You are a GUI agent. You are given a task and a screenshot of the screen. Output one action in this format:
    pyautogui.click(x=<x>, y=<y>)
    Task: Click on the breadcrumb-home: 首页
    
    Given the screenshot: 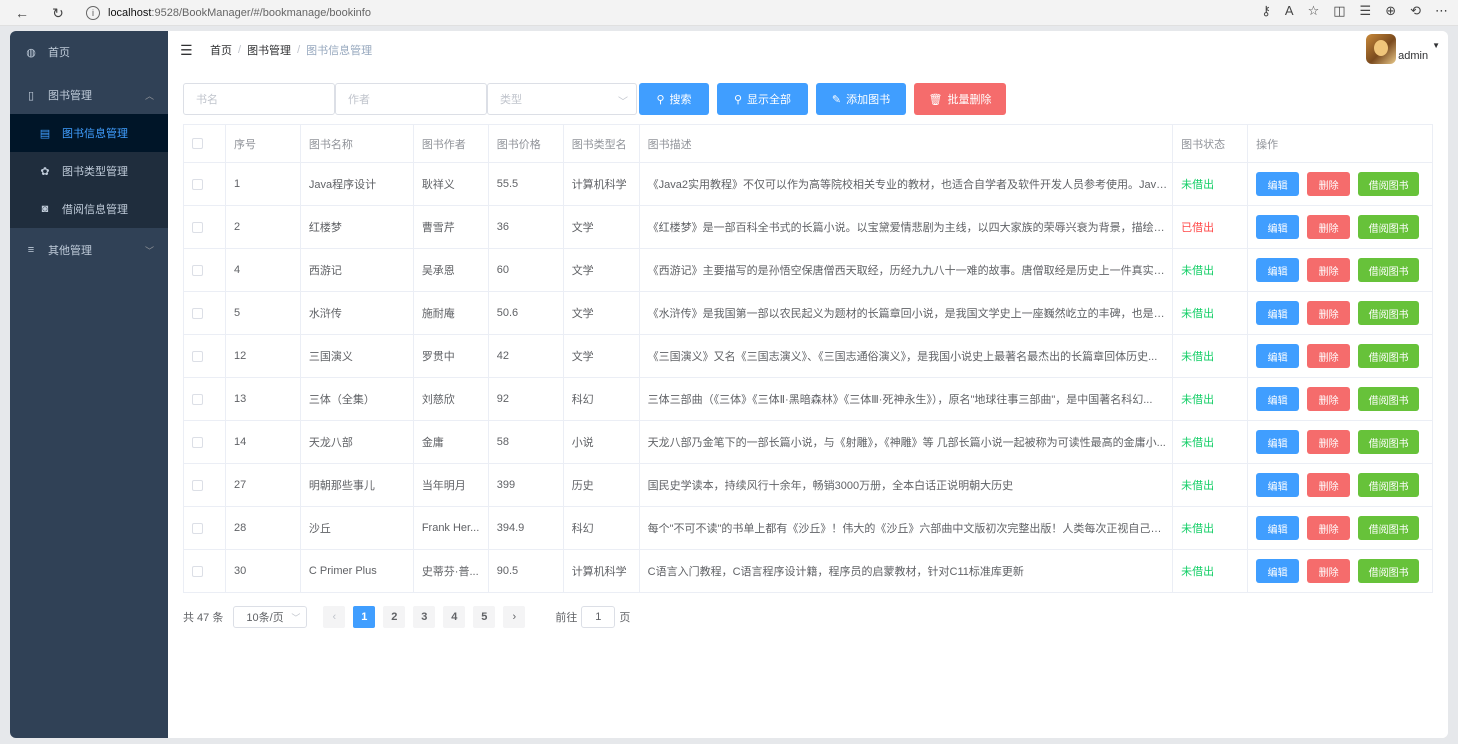 What is the action you would take?
    pyautogui.click(x=221, y=50)
    